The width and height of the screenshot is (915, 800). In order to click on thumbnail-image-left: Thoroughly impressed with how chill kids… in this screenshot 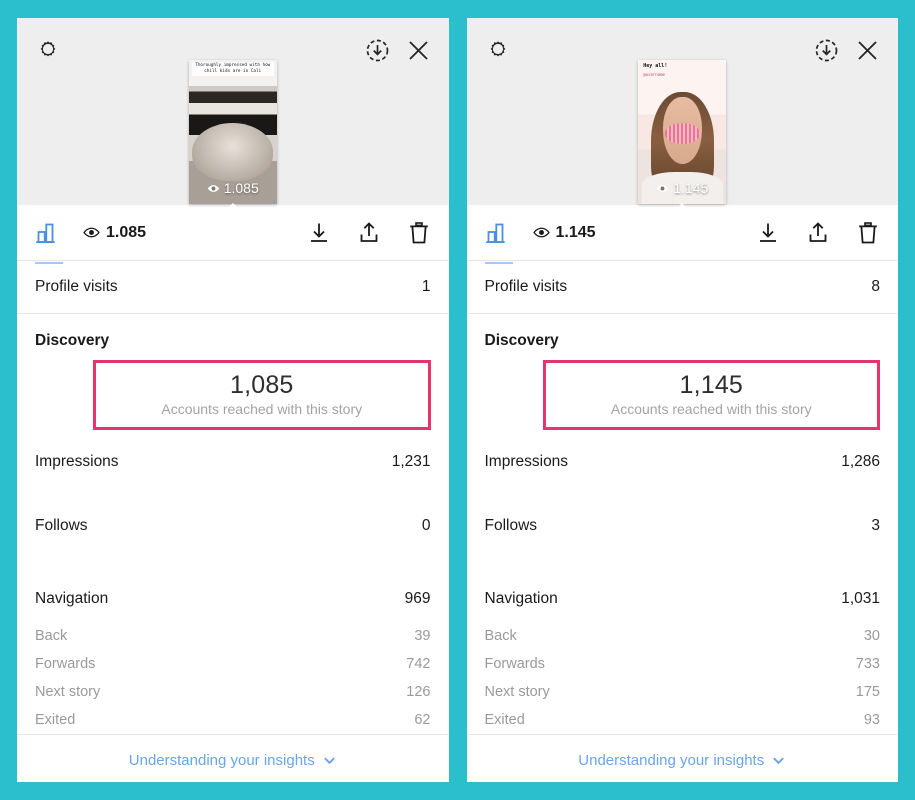, I will do `click(232, 132)`.